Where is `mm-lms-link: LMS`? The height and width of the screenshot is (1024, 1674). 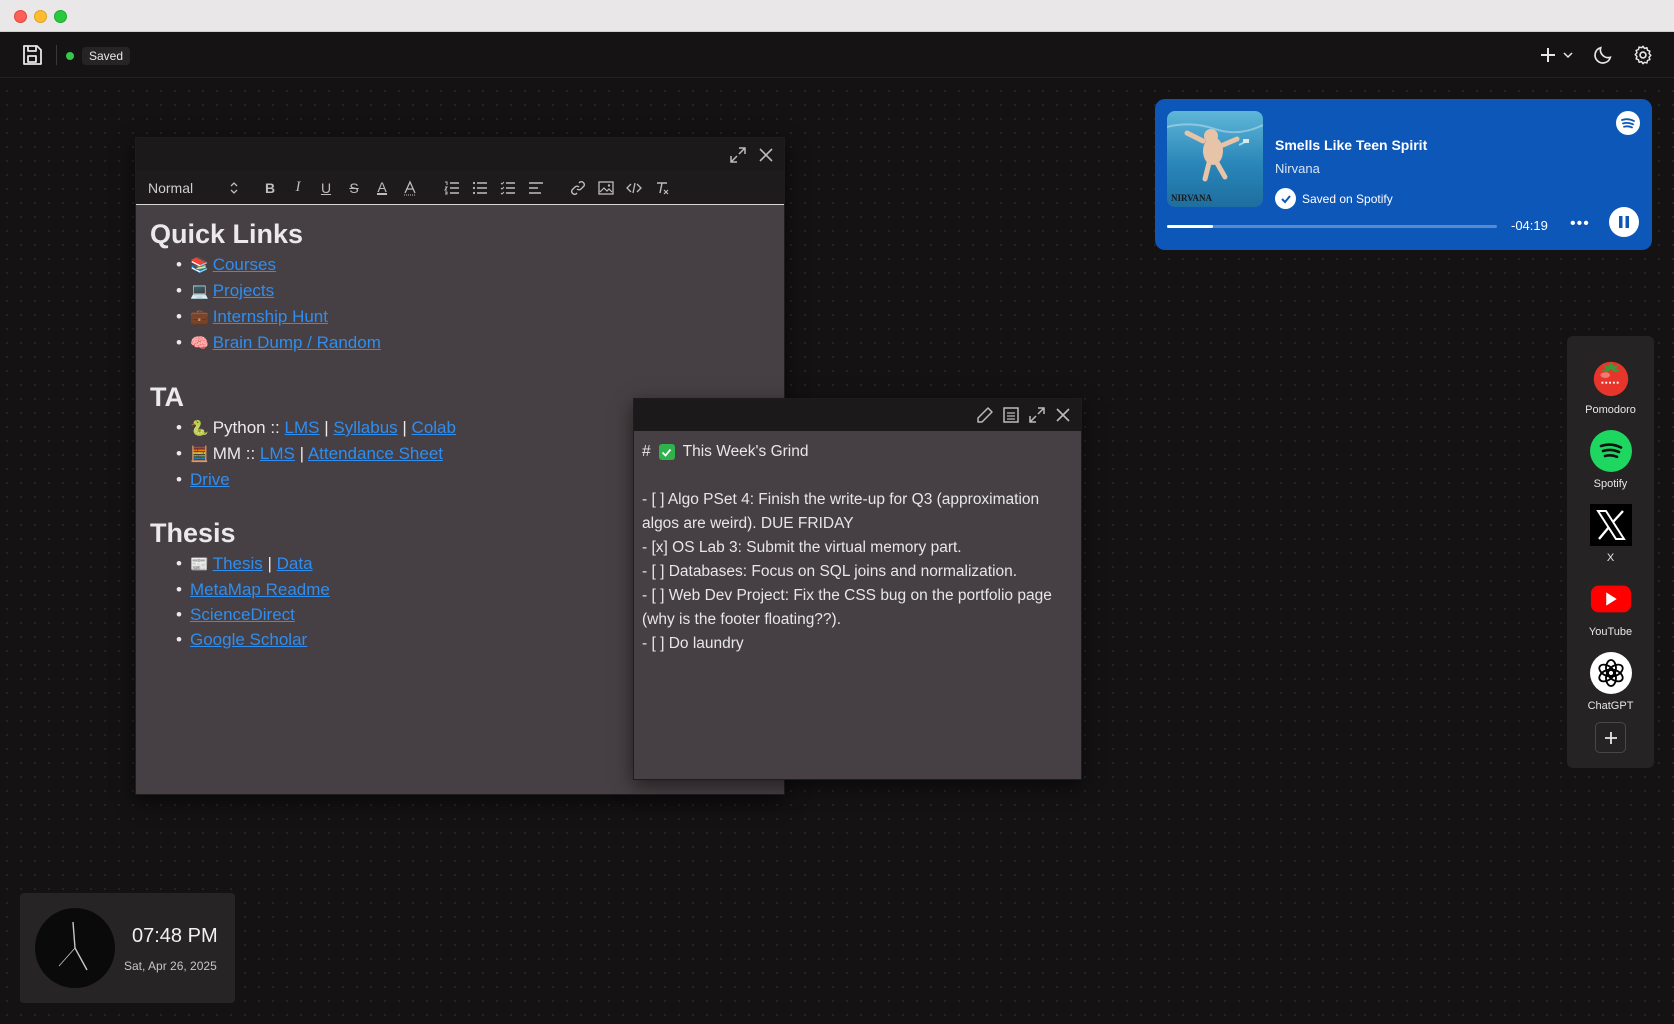 mm-lms-link: LMS is located at coordinates (277, 453).